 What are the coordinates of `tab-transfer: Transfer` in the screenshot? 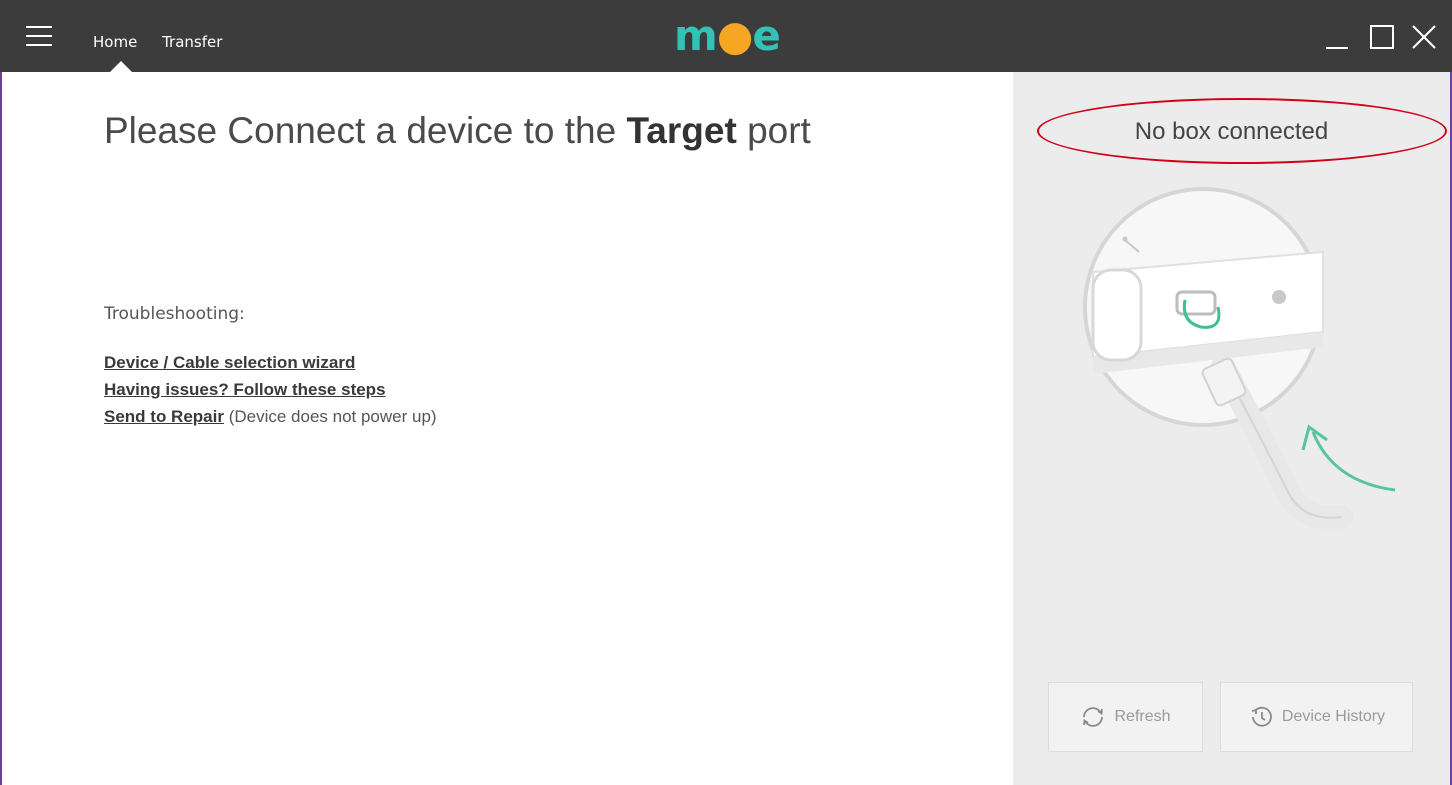 It's located at (192, 42).